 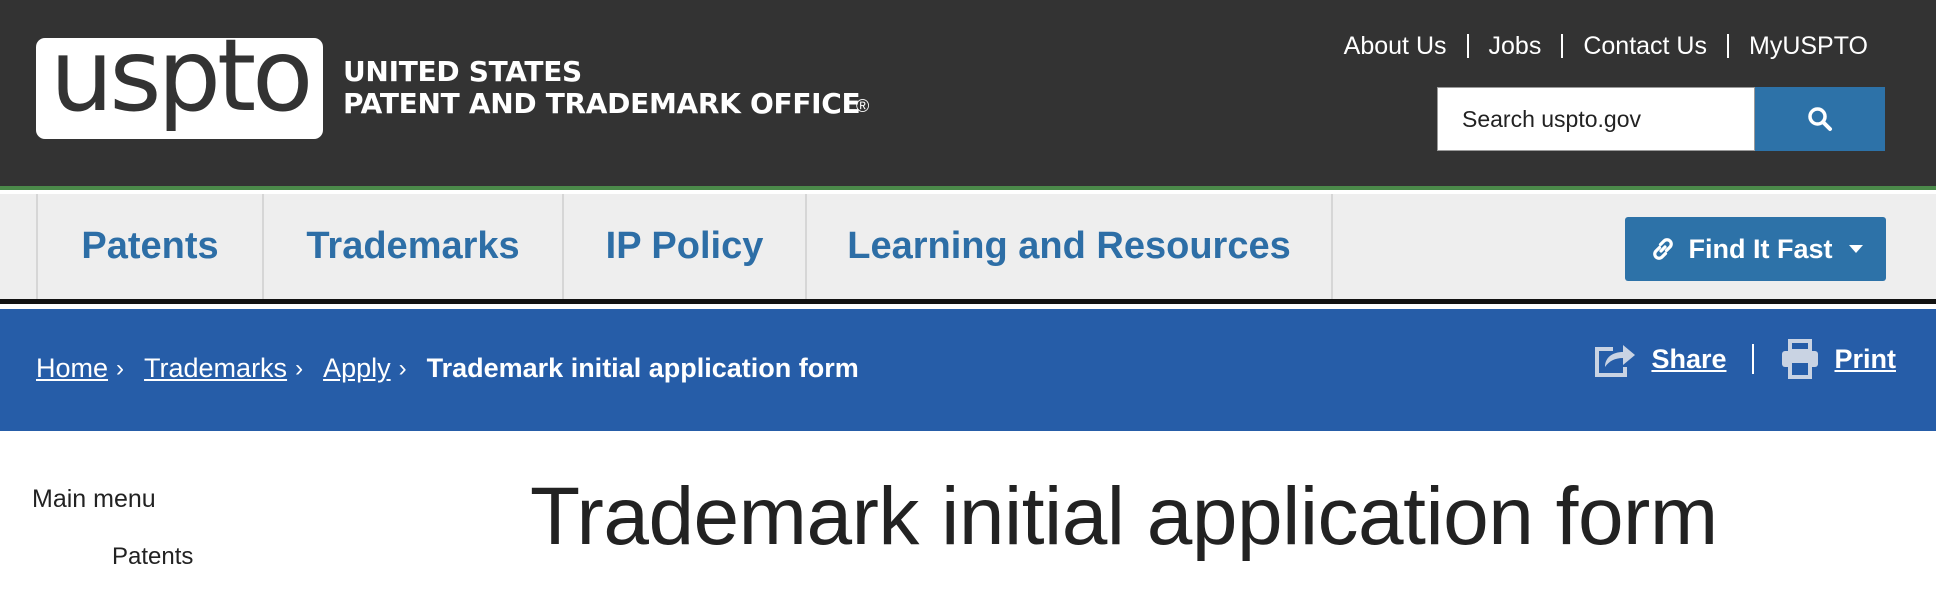 What do you see at coordinates (1069, 246) in the screenshot?
I see `nav-item-learning-and-resources: Learning and Resources` at bounding box center [1069, 246].